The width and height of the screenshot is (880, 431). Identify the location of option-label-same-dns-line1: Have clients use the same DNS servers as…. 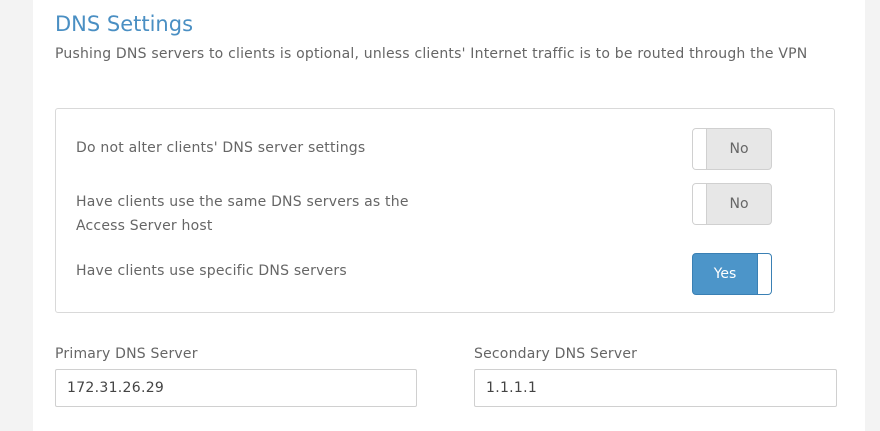
(242, 202).